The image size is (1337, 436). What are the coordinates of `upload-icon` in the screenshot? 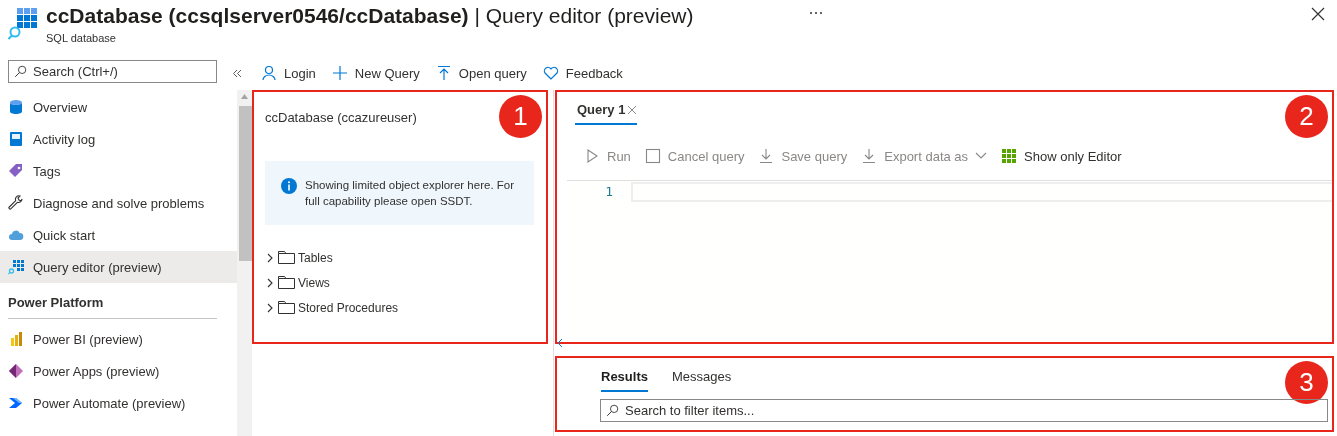 It's located at (443, 73).